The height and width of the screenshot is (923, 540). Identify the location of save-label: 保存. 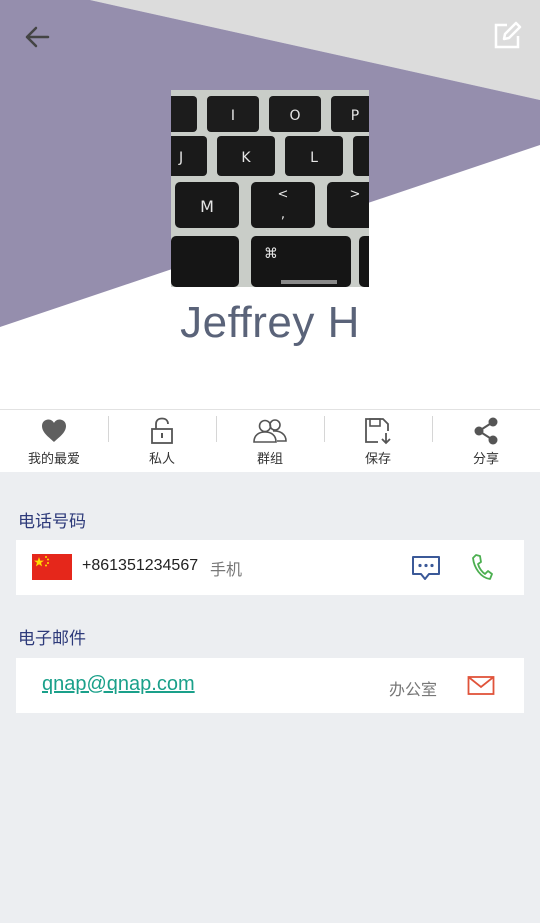
(377, 459).